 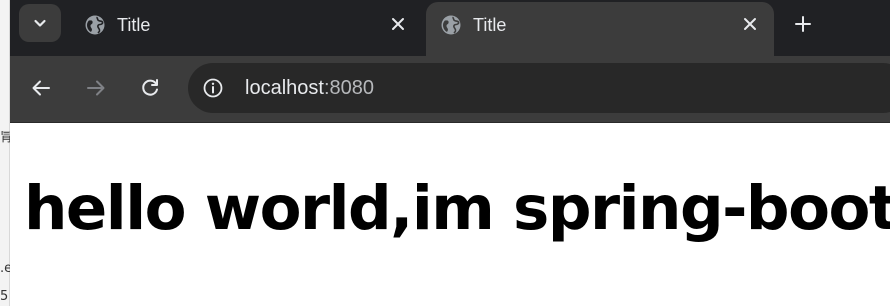 I want to click on back-button, so click(x=41, y=88).